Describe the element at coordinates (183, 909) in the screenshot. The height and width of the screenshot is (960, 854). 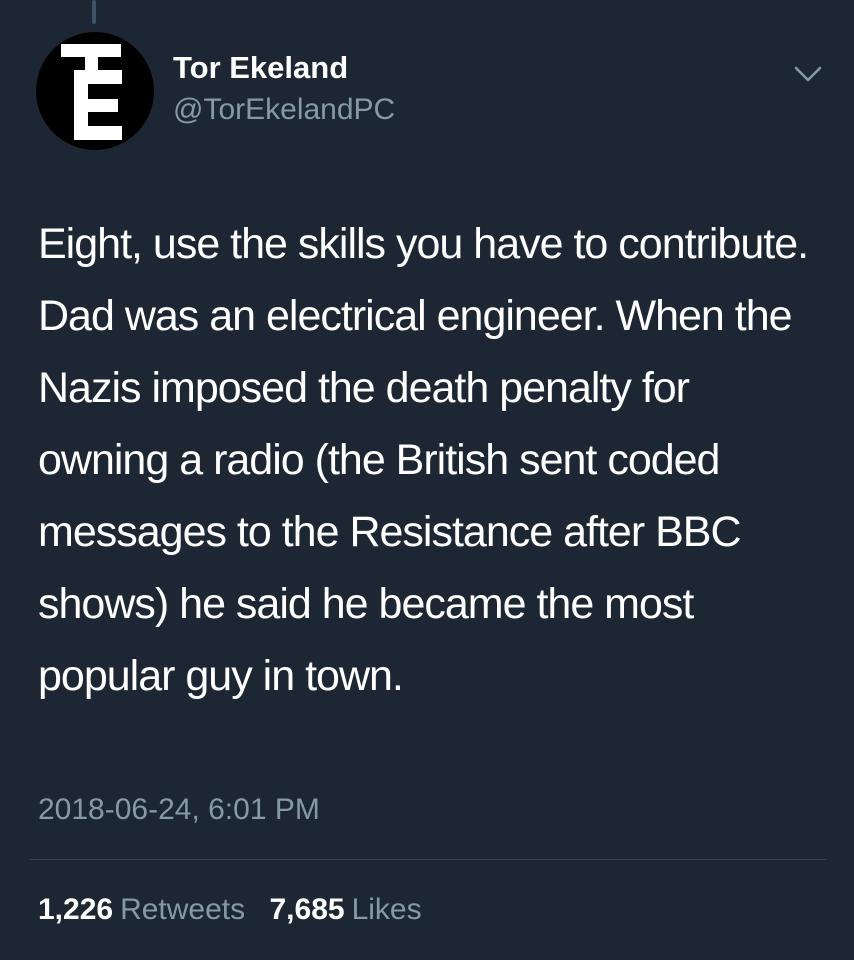
I see `retweets-label: Retweets` at that location.